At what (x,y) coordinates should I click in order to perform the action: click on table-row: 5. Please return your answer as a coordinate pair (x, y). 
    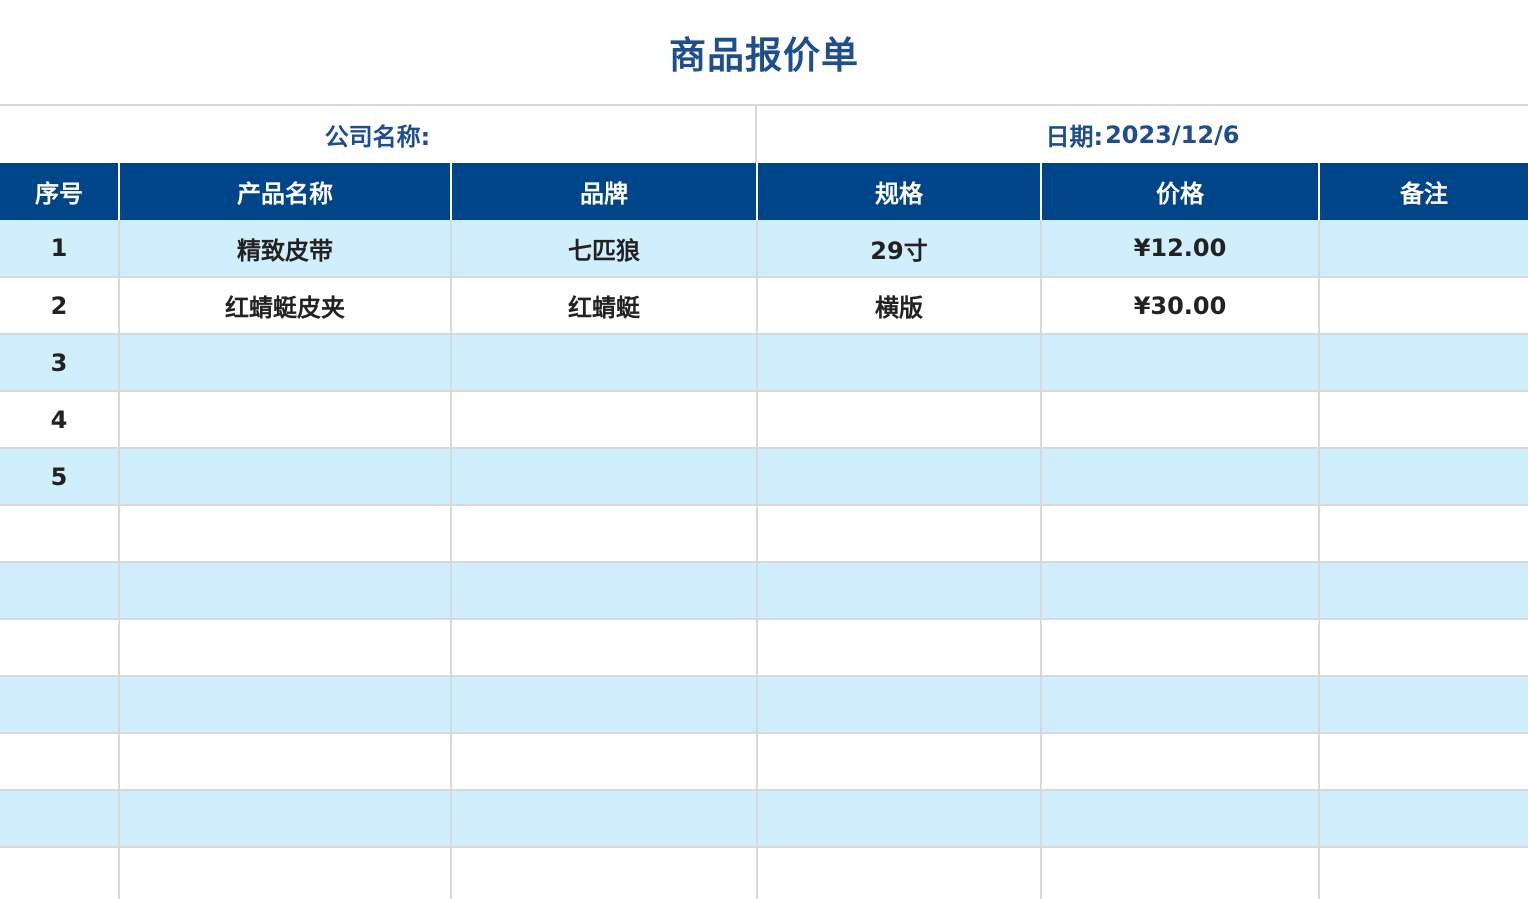
    Looking at the image, I should click on (764, 477).